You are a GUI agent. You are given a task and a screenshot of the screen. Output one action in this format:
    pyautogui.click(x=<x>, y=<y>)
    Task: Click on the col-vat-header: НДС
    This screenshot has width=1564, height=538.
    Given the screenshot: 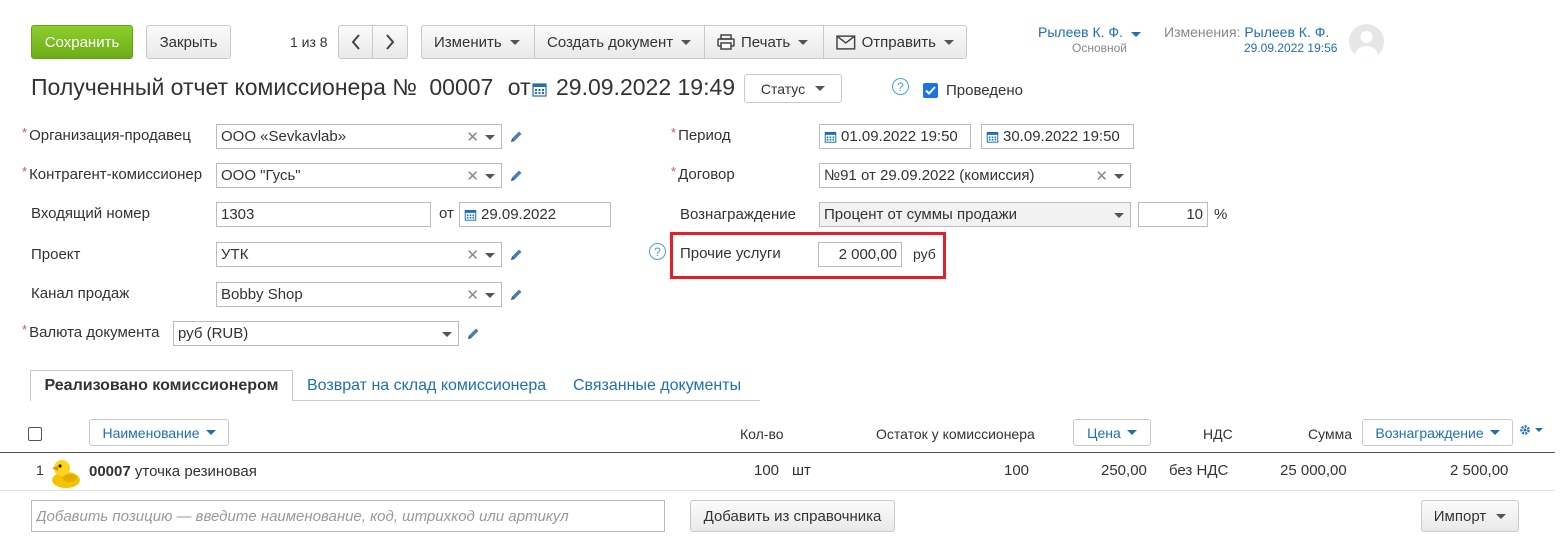 What is the action you would take?
    pyautogui.click(x=1218, y=434)
    